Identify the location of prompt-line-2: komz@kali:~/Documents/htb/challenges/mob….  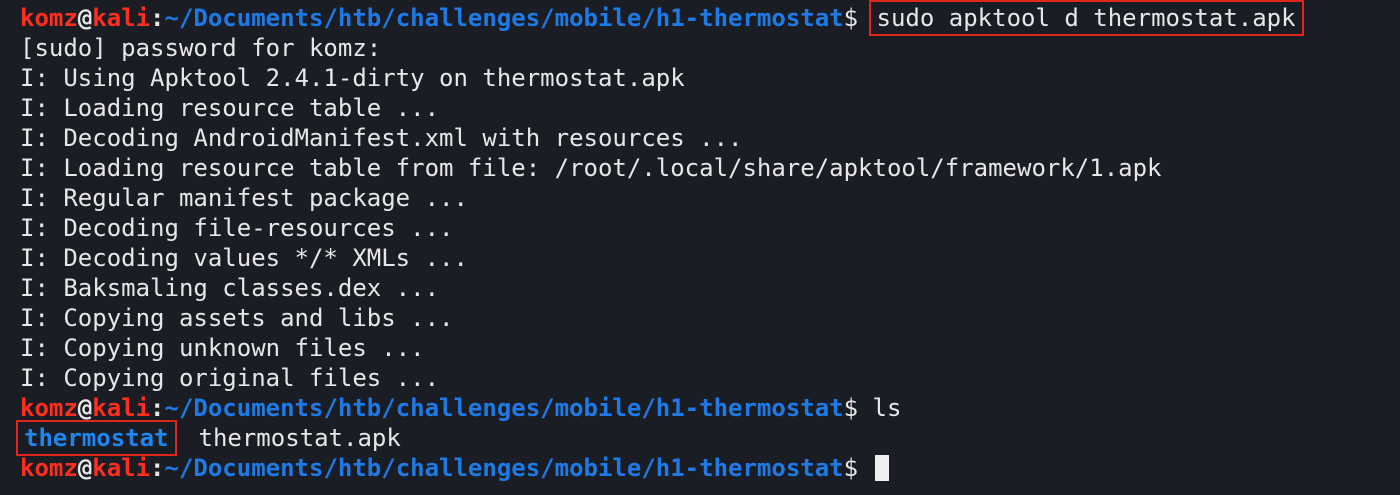
(710, 408).